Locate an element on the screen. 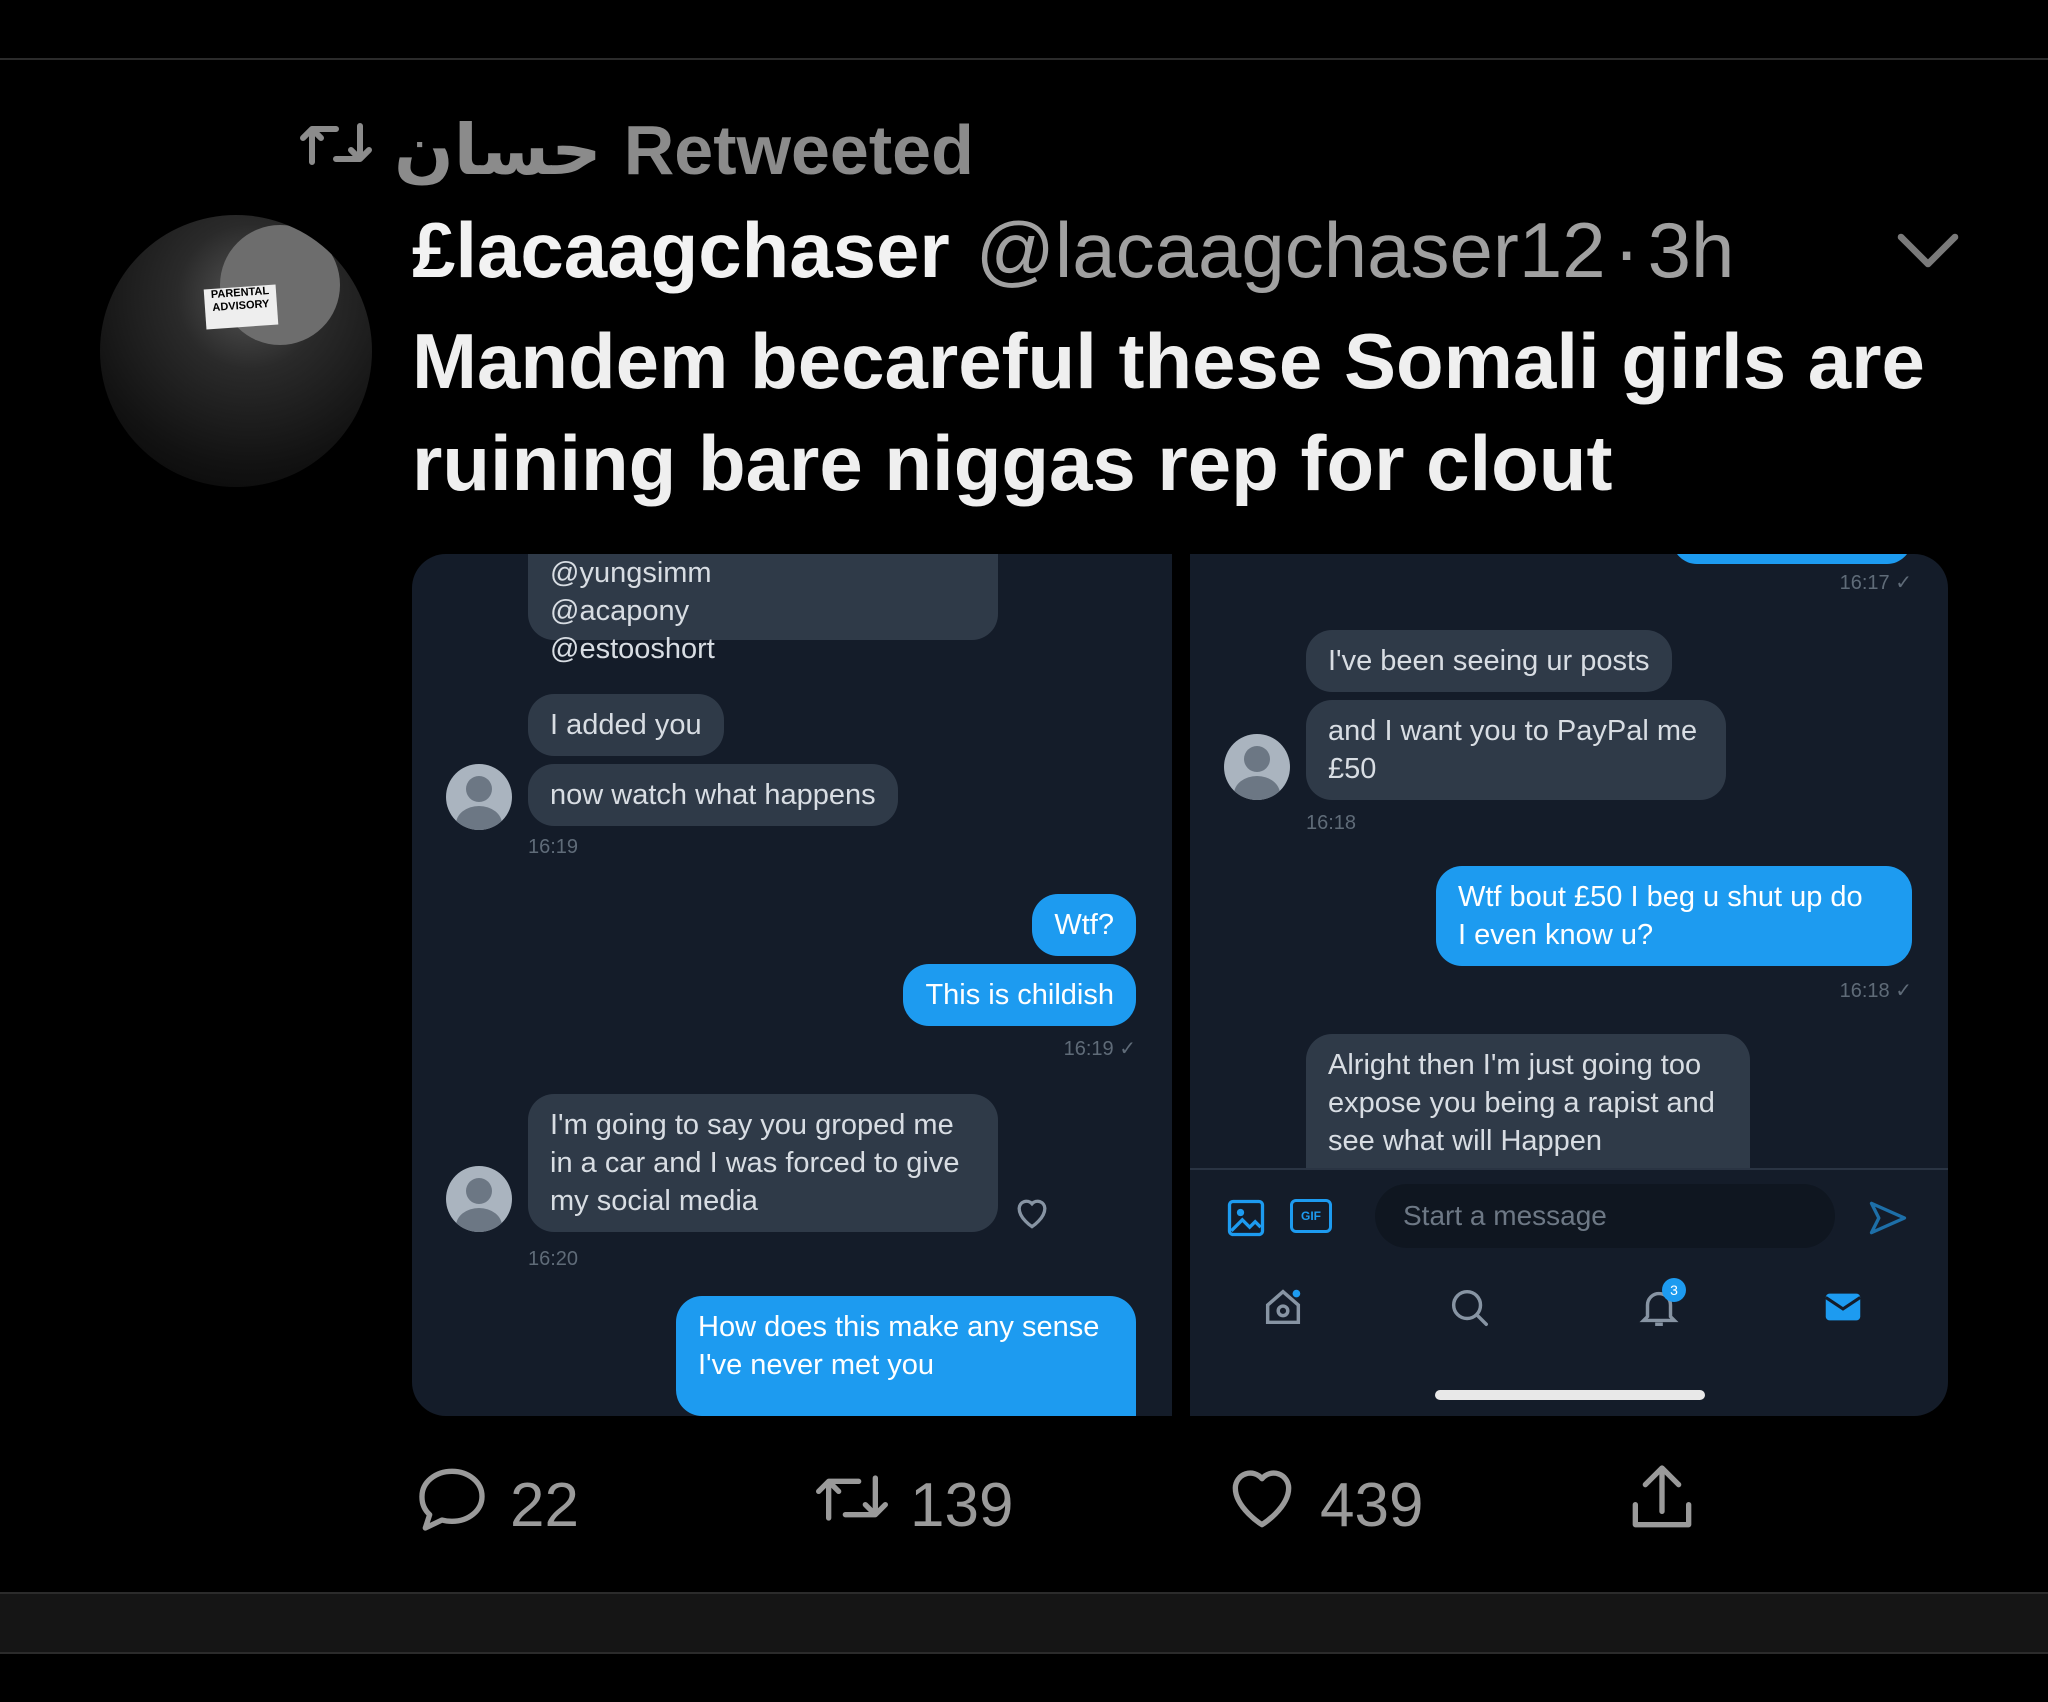  send-icon is located at coordinates (1888, 1220).